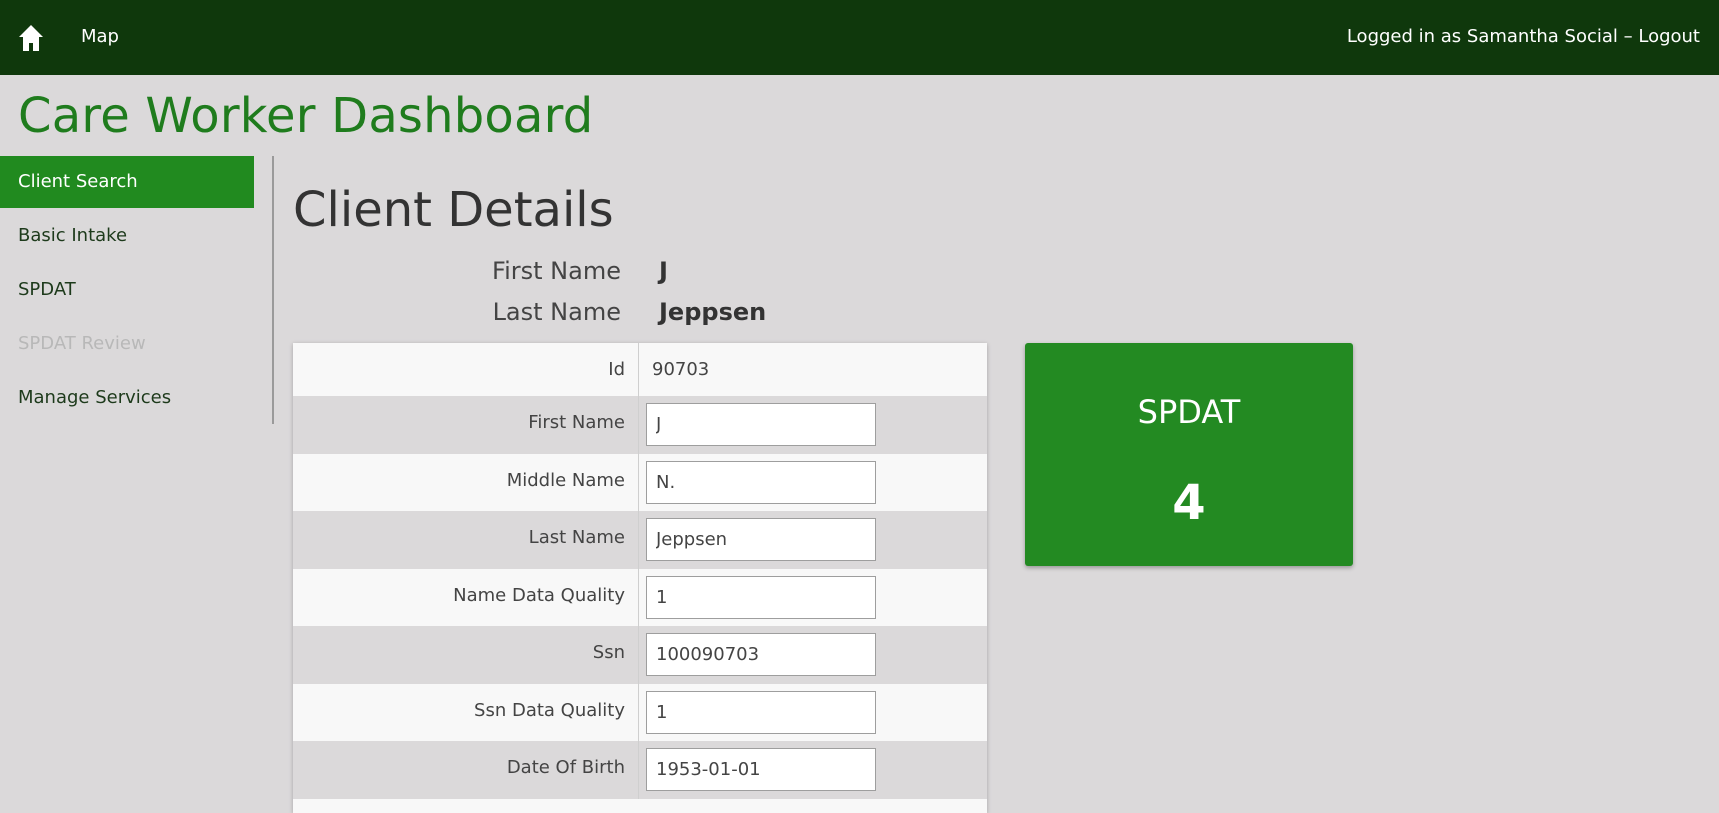  I want to click on detail-row-name-data-quality: Name Data Quality, so click(640, 597).